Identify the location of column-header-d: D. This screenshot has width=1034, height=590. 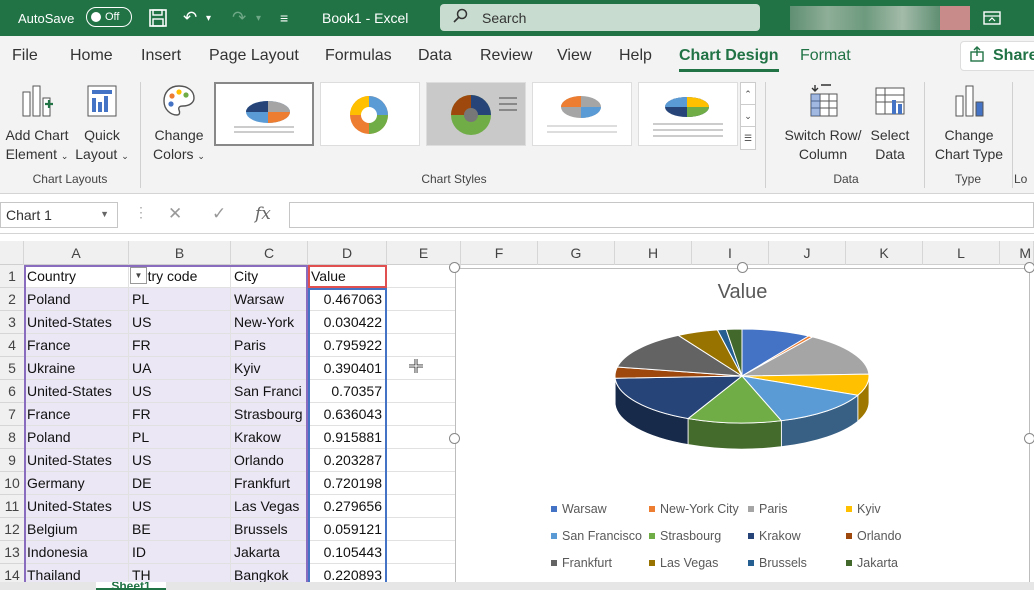
(347, 253).